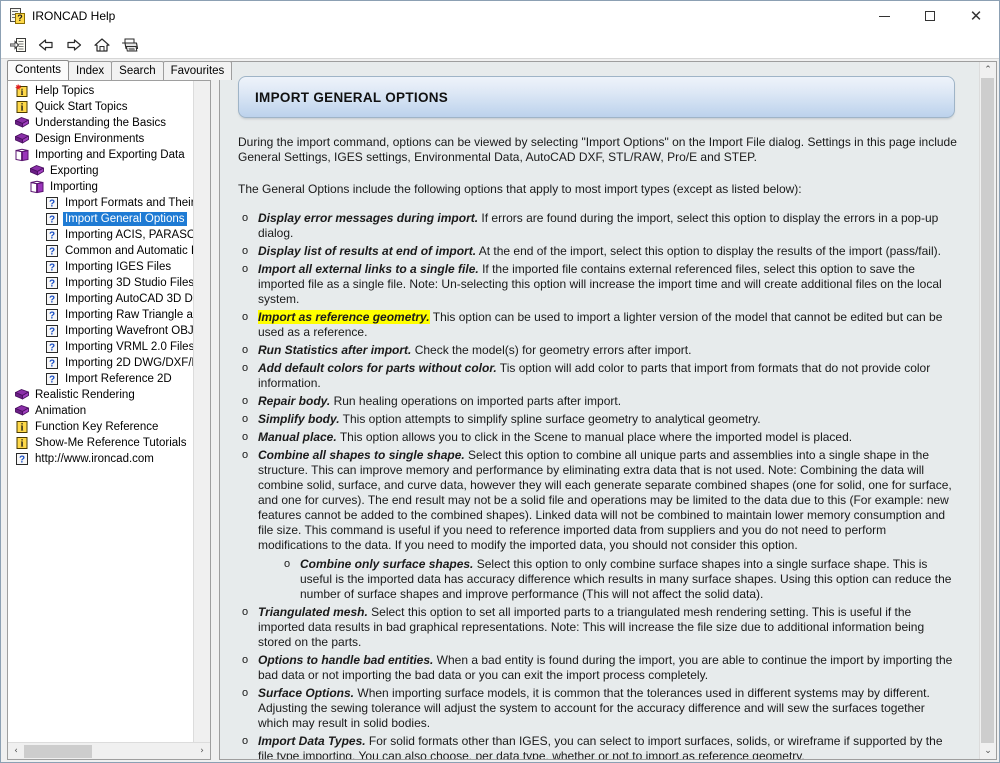  I want to click on scroll-down-arrow-icon: ⌄, so click(988, 751).